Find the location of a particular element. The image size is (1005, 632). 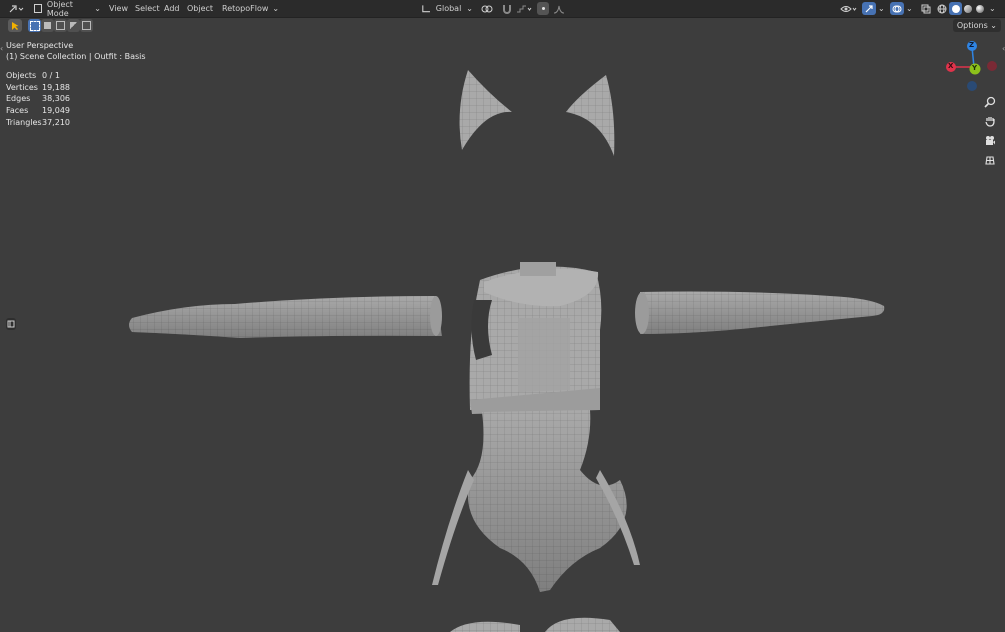

grid-ortho-icon is located at coordinates (990, 160).